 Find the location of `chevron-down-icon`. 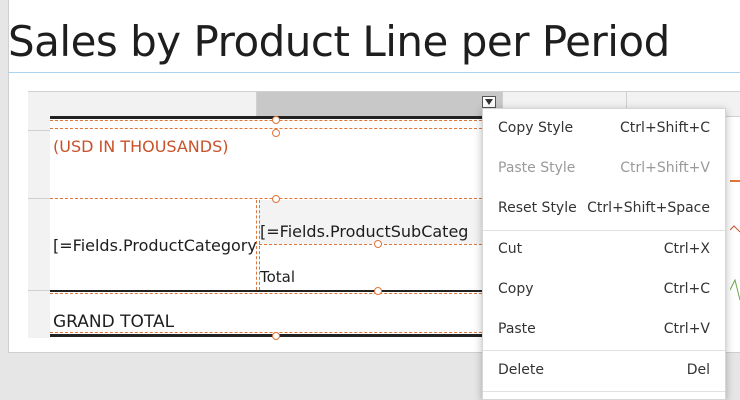

chevron-down-icon is located at coordinates (489, 102).